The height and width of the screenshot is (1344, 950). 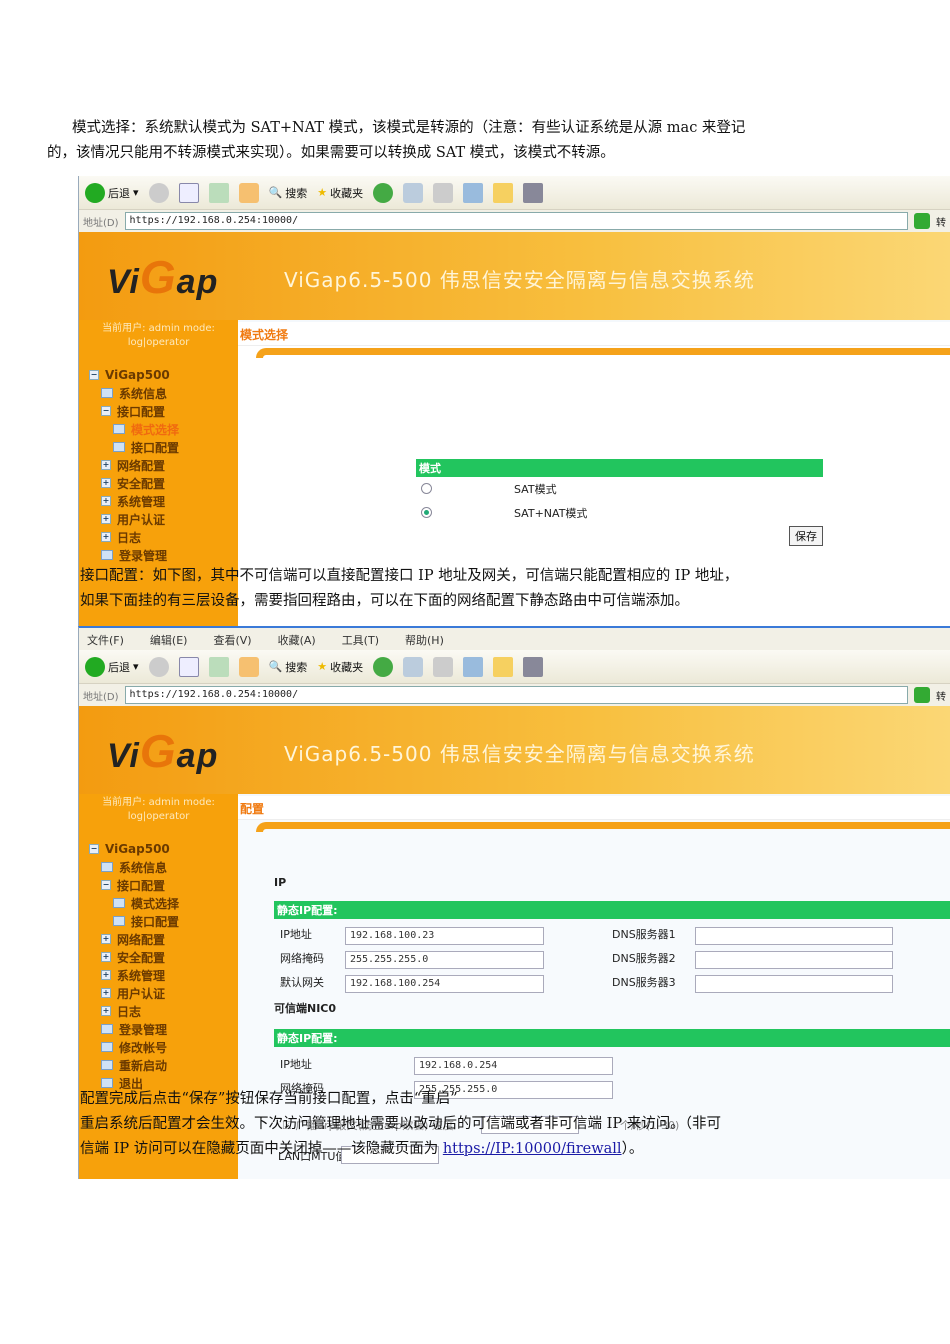 What do you see at coordinates (424, 639) in the screenshot?
I see `menu-help: 帮助(H)` at bounding box center [424, 639].